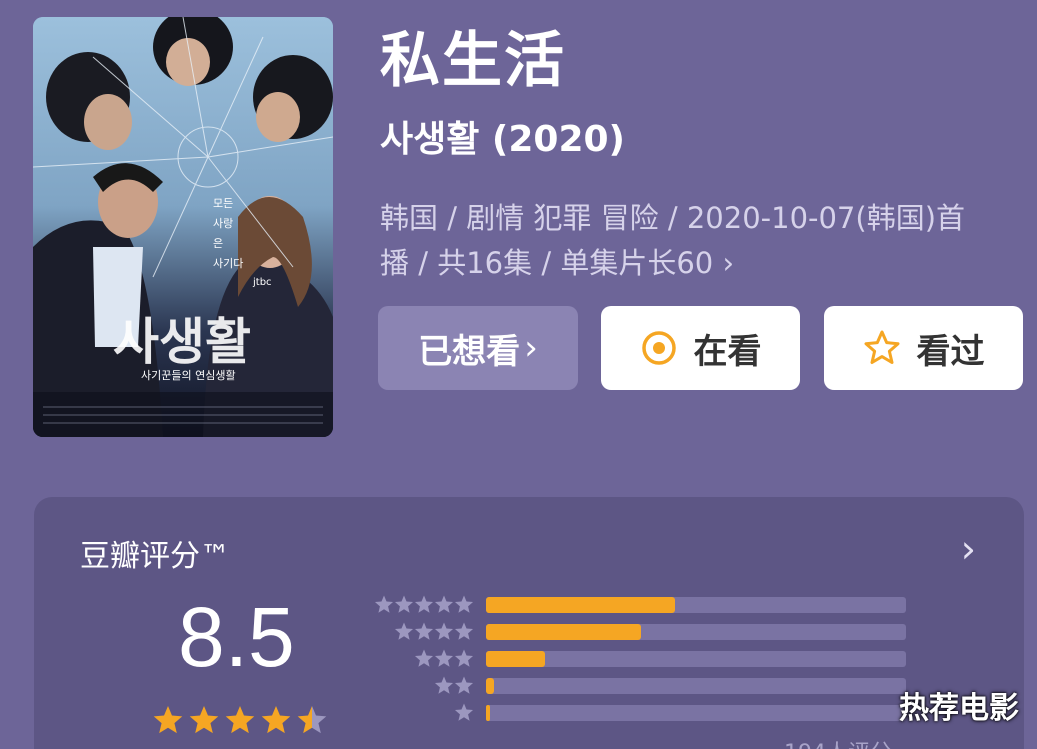 This screenshot has height=749, width=1037. Describe the element at coordinates (727, 351) in the screenshot. I see `watching-label: 在看` at that location.